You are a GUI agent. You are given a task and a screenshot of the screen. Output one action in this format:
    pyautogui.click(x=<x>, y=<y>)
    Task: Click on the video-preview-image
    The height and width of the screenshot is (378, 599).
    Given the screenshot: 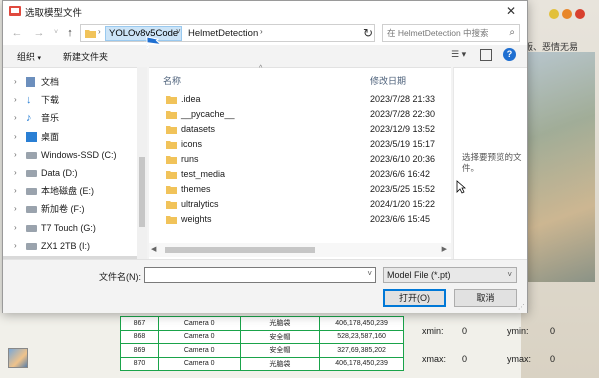 What is the action you would take?
    pyautogui.click(x=558, y=167)
    